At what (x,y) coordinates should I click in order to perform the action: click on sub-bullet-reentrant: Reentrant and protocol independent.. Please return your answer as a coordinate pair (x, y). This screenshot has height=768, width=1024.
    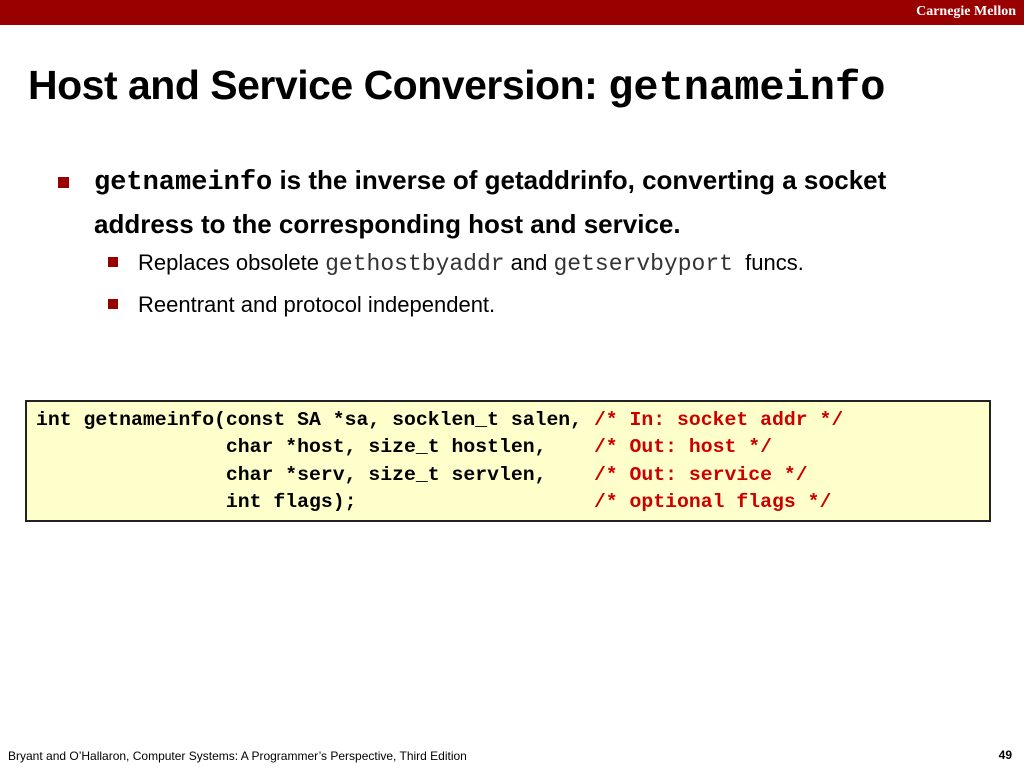
    Looking at the image, I should click on (301, 305).